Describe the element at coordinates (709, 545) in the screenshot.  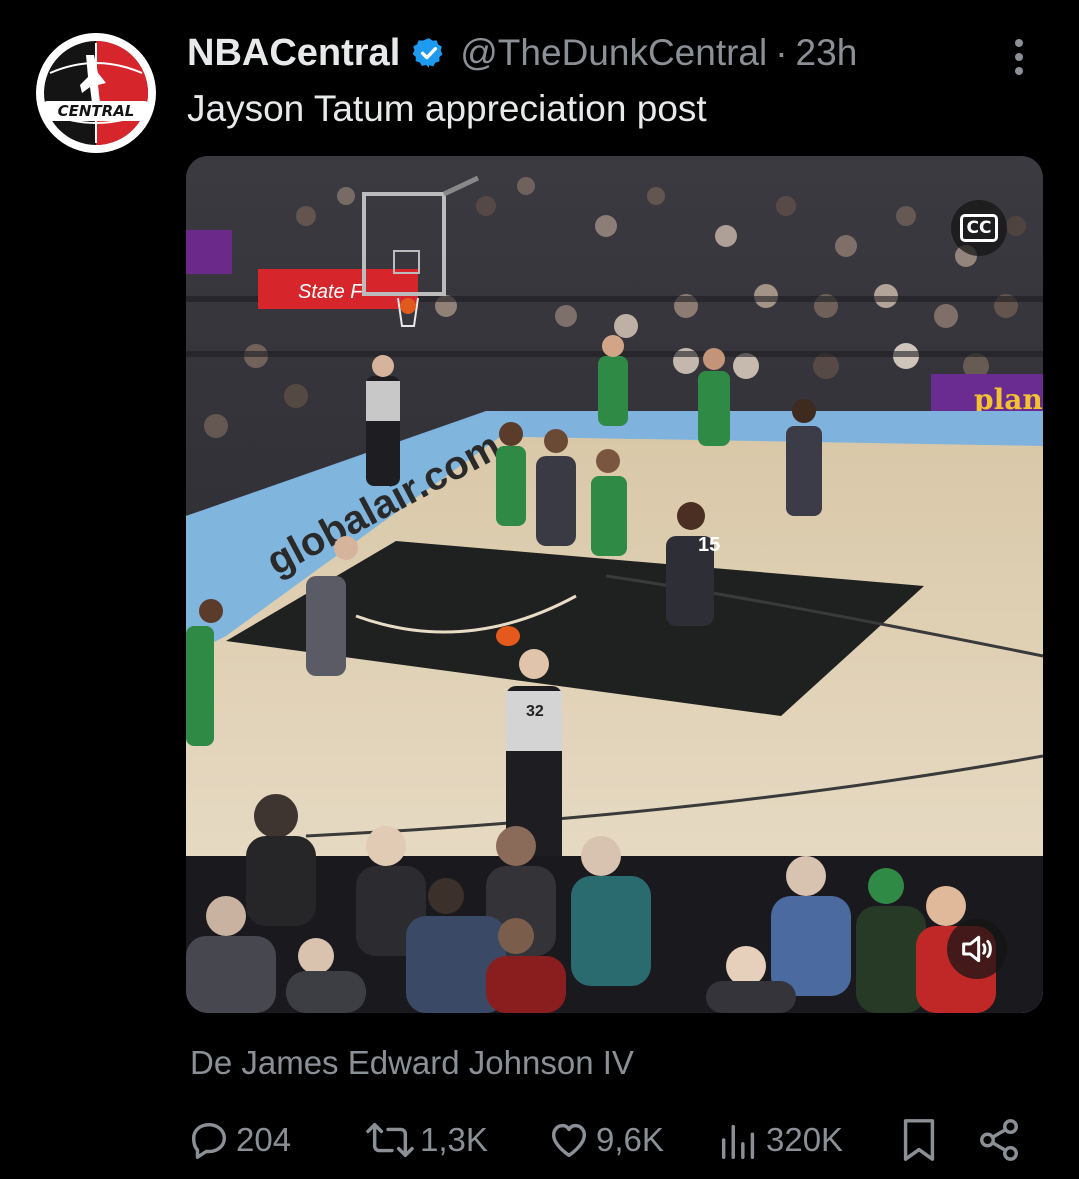
I see `player-jersey-number: 15` at that location.